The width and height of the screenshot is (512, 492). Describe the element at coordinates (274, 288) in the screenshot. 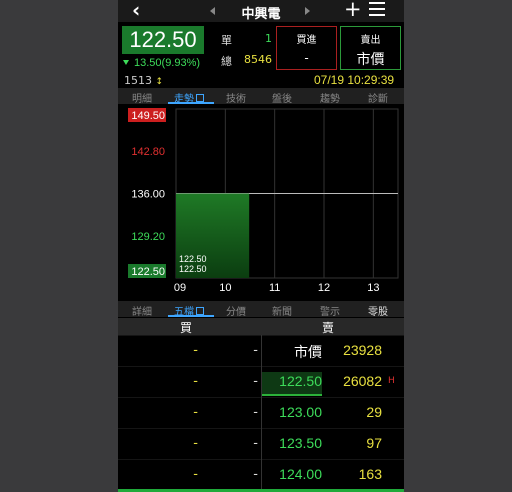

I see `x-tick-label: 11` at that location.